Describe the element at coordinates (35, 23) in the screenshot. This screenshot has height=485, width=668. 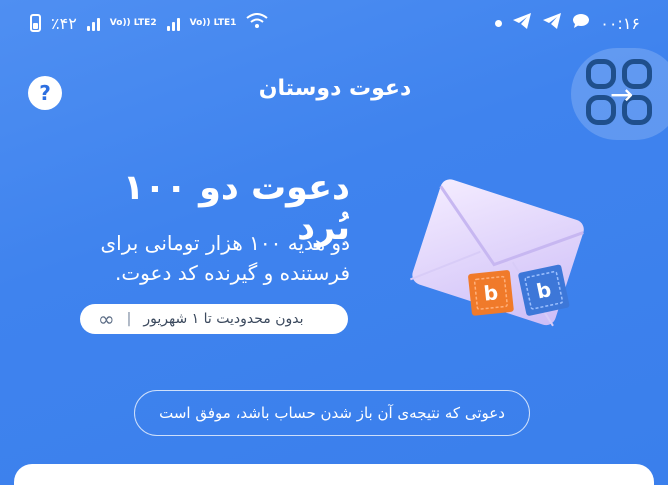
I see `battery-icon` at that location.